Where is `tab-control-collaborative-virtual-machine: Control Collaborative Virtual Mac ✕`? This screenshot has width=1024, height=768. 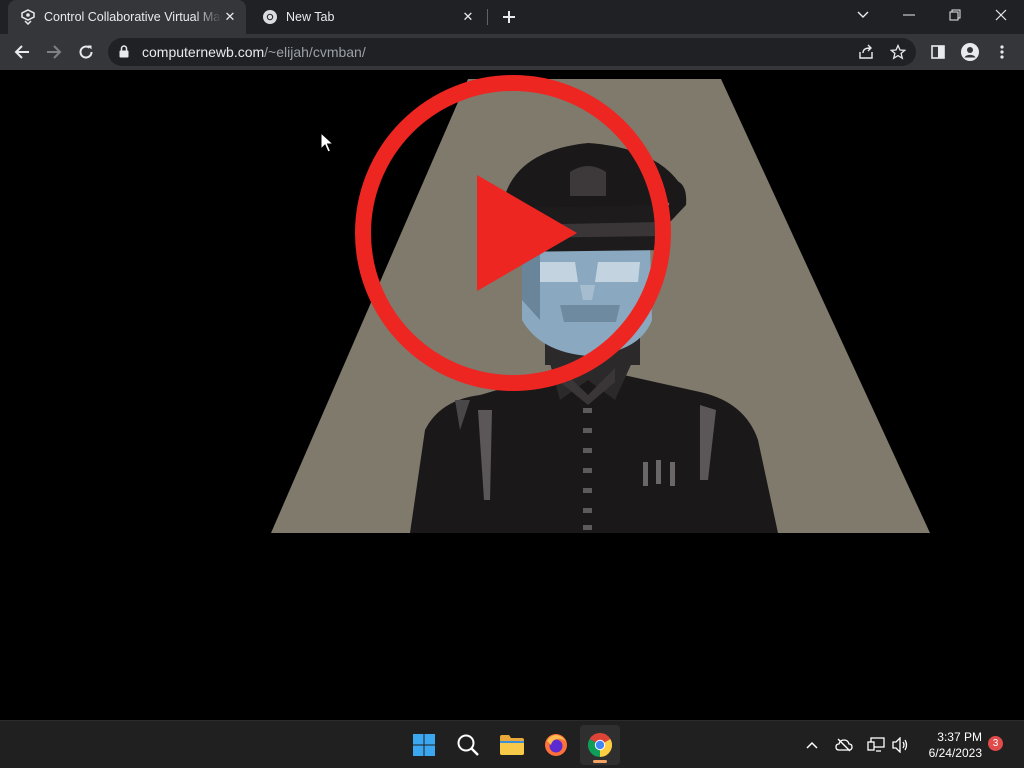 tab-control-collaborative-virtual-machine: Control Collaborative Virtual Mac ✕ is located at coordinates (127, 17).